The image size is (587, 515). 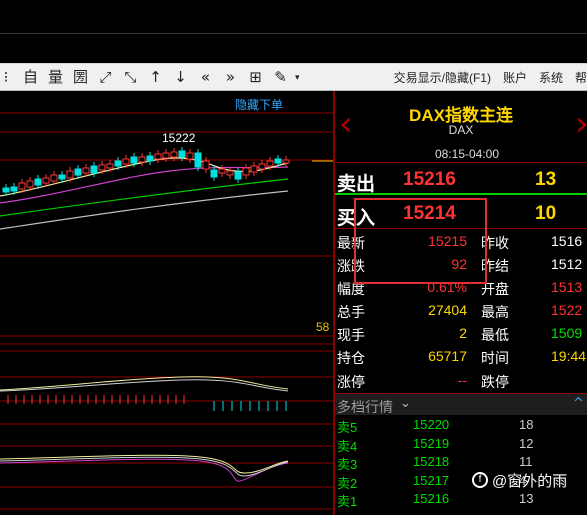 What do you see at coordinates (461, 404) in the screenshot?
I see `depth-header: 多档行情 ⌄ ^` at bounding box center [461, 404].